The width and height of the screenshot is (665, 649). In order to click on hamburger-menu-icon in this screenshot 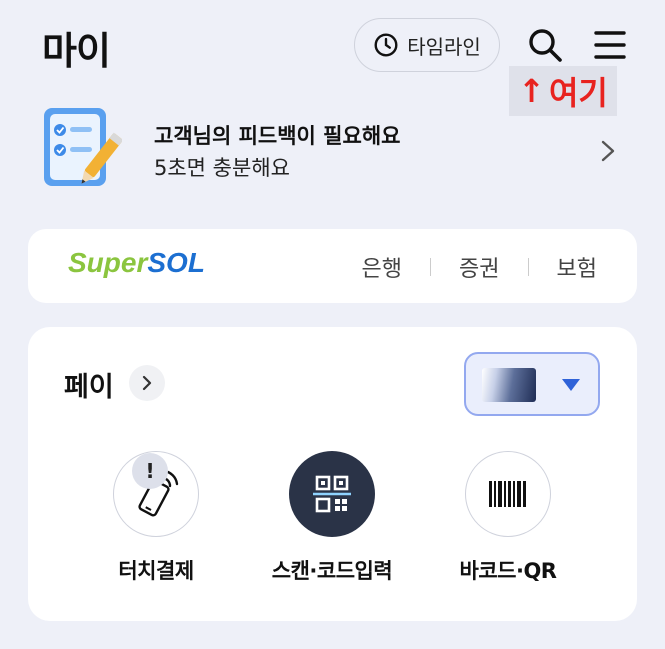, I will do `click(610, 45)`.